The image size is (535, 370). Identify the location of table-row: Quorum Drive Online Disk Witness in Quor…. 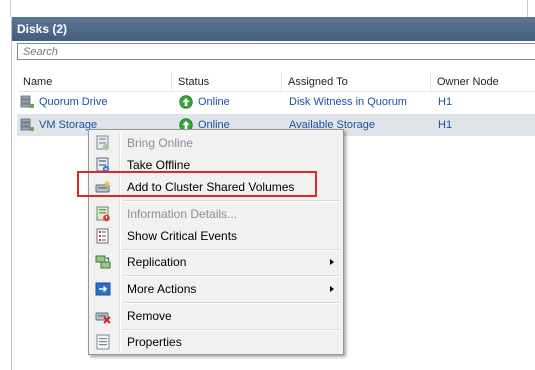
(276, 102).